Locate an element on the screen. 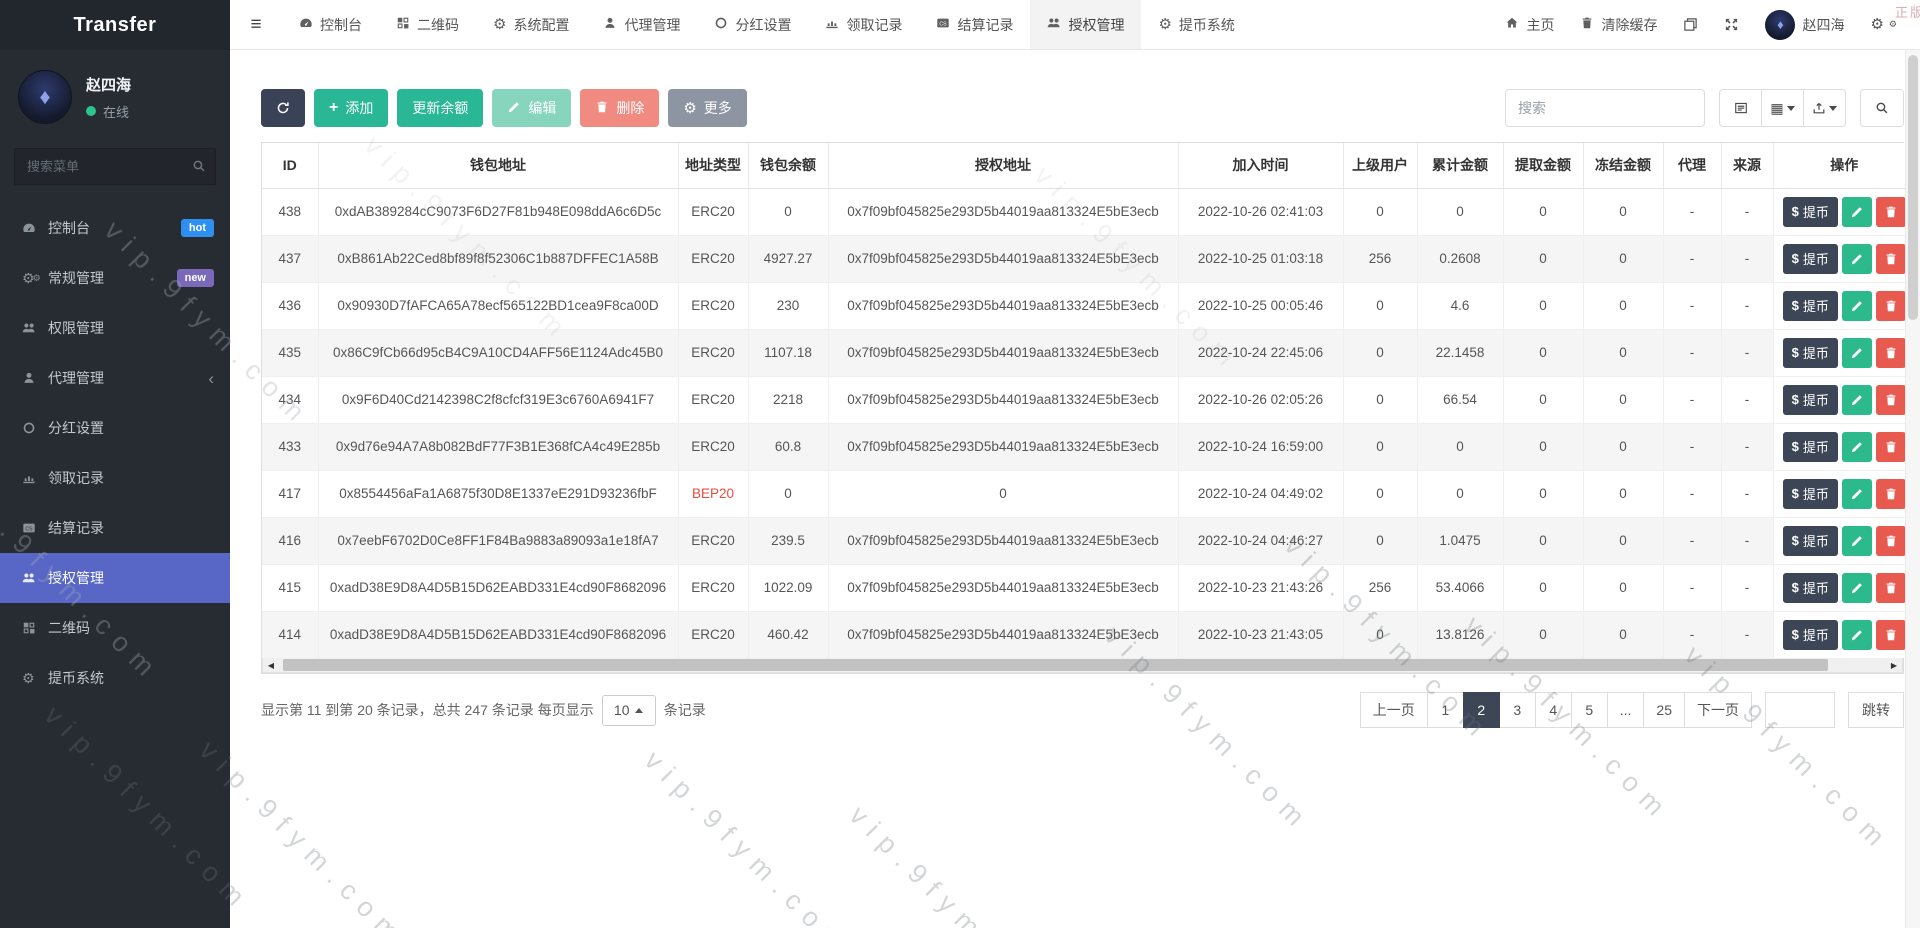 This screenshot has height=928, width=1920. tab-agents: 代理管理 is located at coordinates (641, 24).